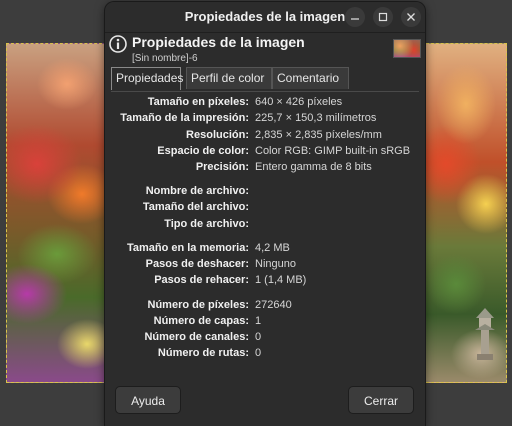 The height and width of the screenshot is (426, 512). I want to click on titlebar: Propiedades de la imagen, so click(265, 17).